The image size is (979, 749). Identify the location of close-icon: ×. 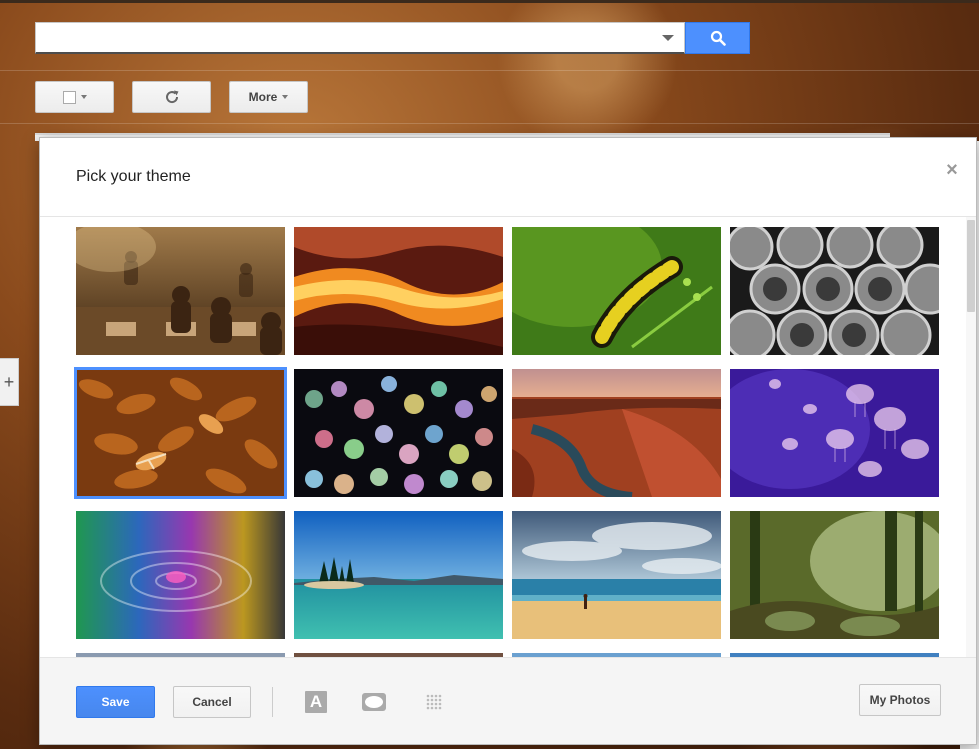
(952, 170).